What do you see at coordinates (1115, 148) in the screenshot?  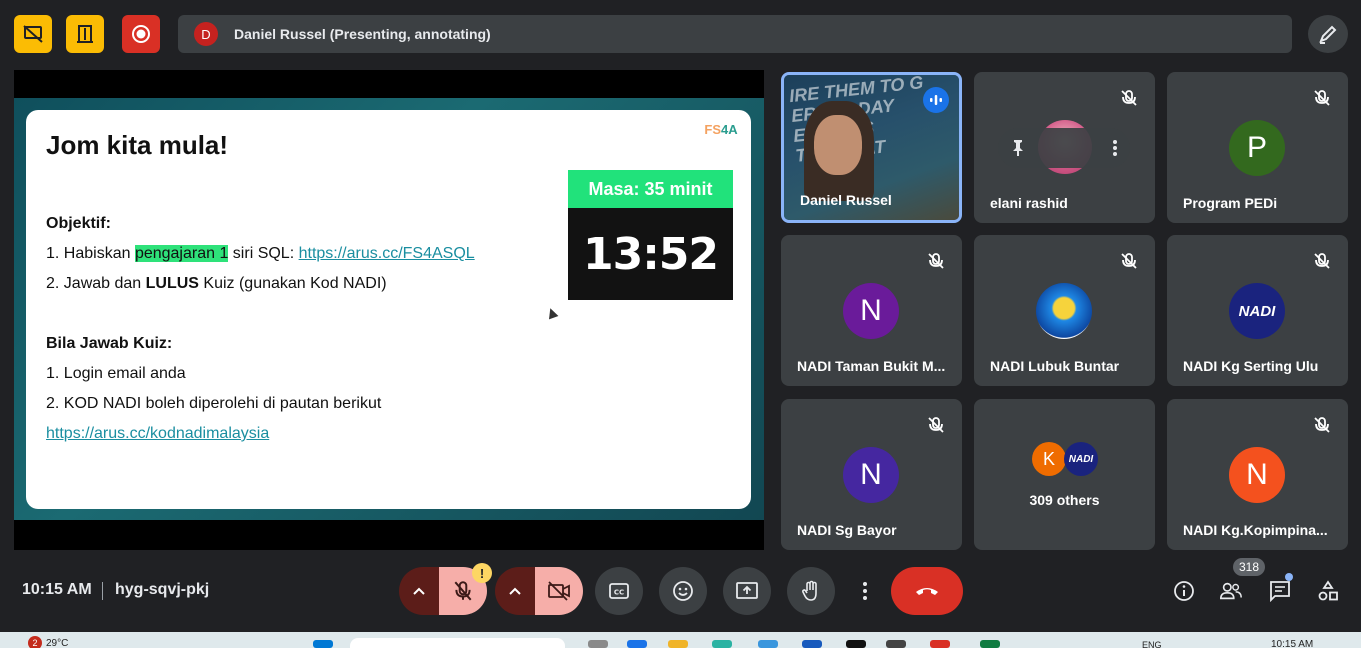 I see `more-options-icon` at bounding box center [1115, 148].